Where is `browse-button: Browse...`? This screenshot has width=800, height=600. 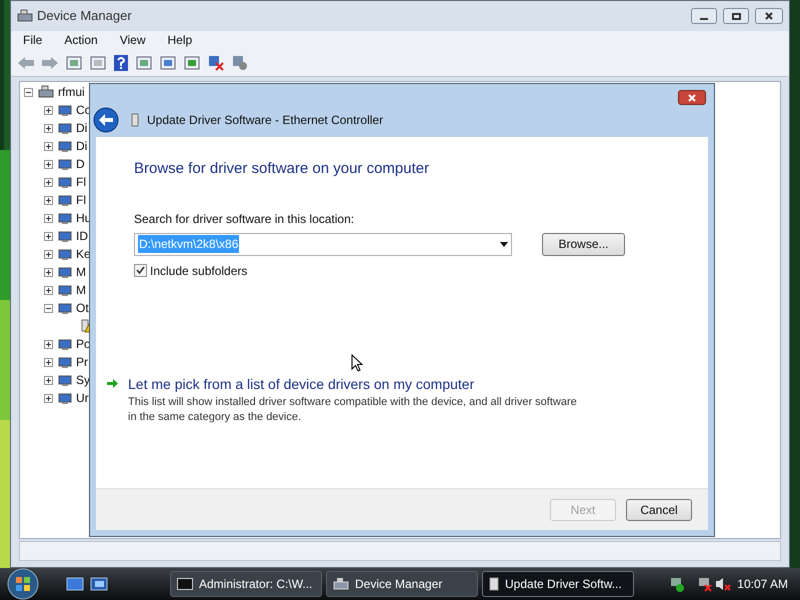
browse-button: Browse... is located at coordinates (583, 244).